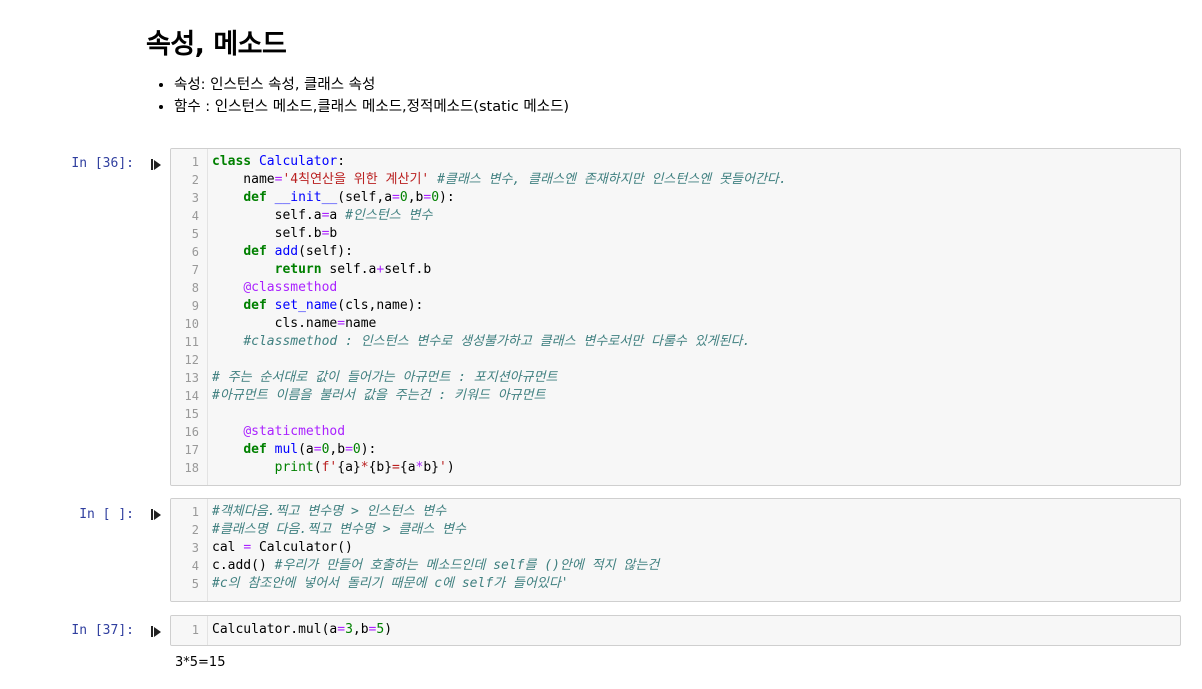 The image size is (1202, 689). I want to click on code-line: 7 return self.a+self.b, so click(675, 270).